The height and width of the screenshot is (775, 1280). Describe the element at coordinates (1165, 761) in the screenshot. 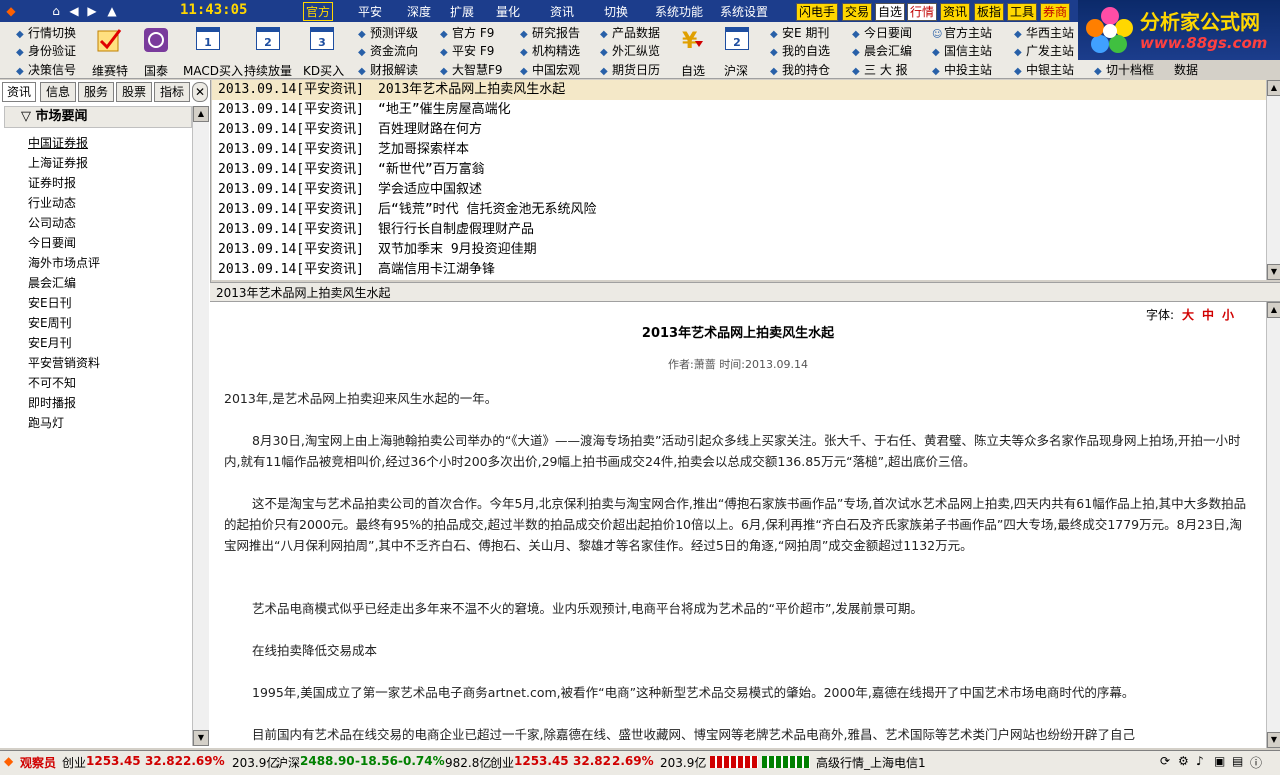

I see `refresh-icon: ⟳` at that location.